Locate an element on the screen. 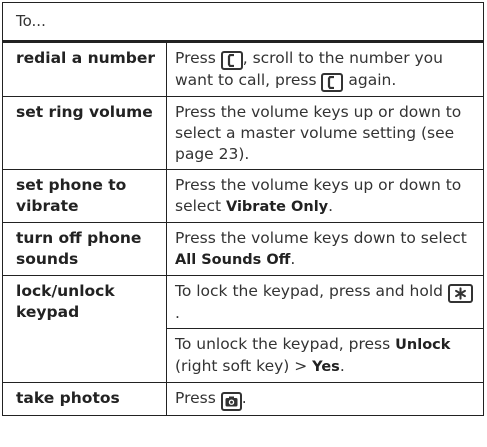 This screenshot has width=487, height=447. description-text: To unlock the keypad, press is located at coordinates (285, 344).